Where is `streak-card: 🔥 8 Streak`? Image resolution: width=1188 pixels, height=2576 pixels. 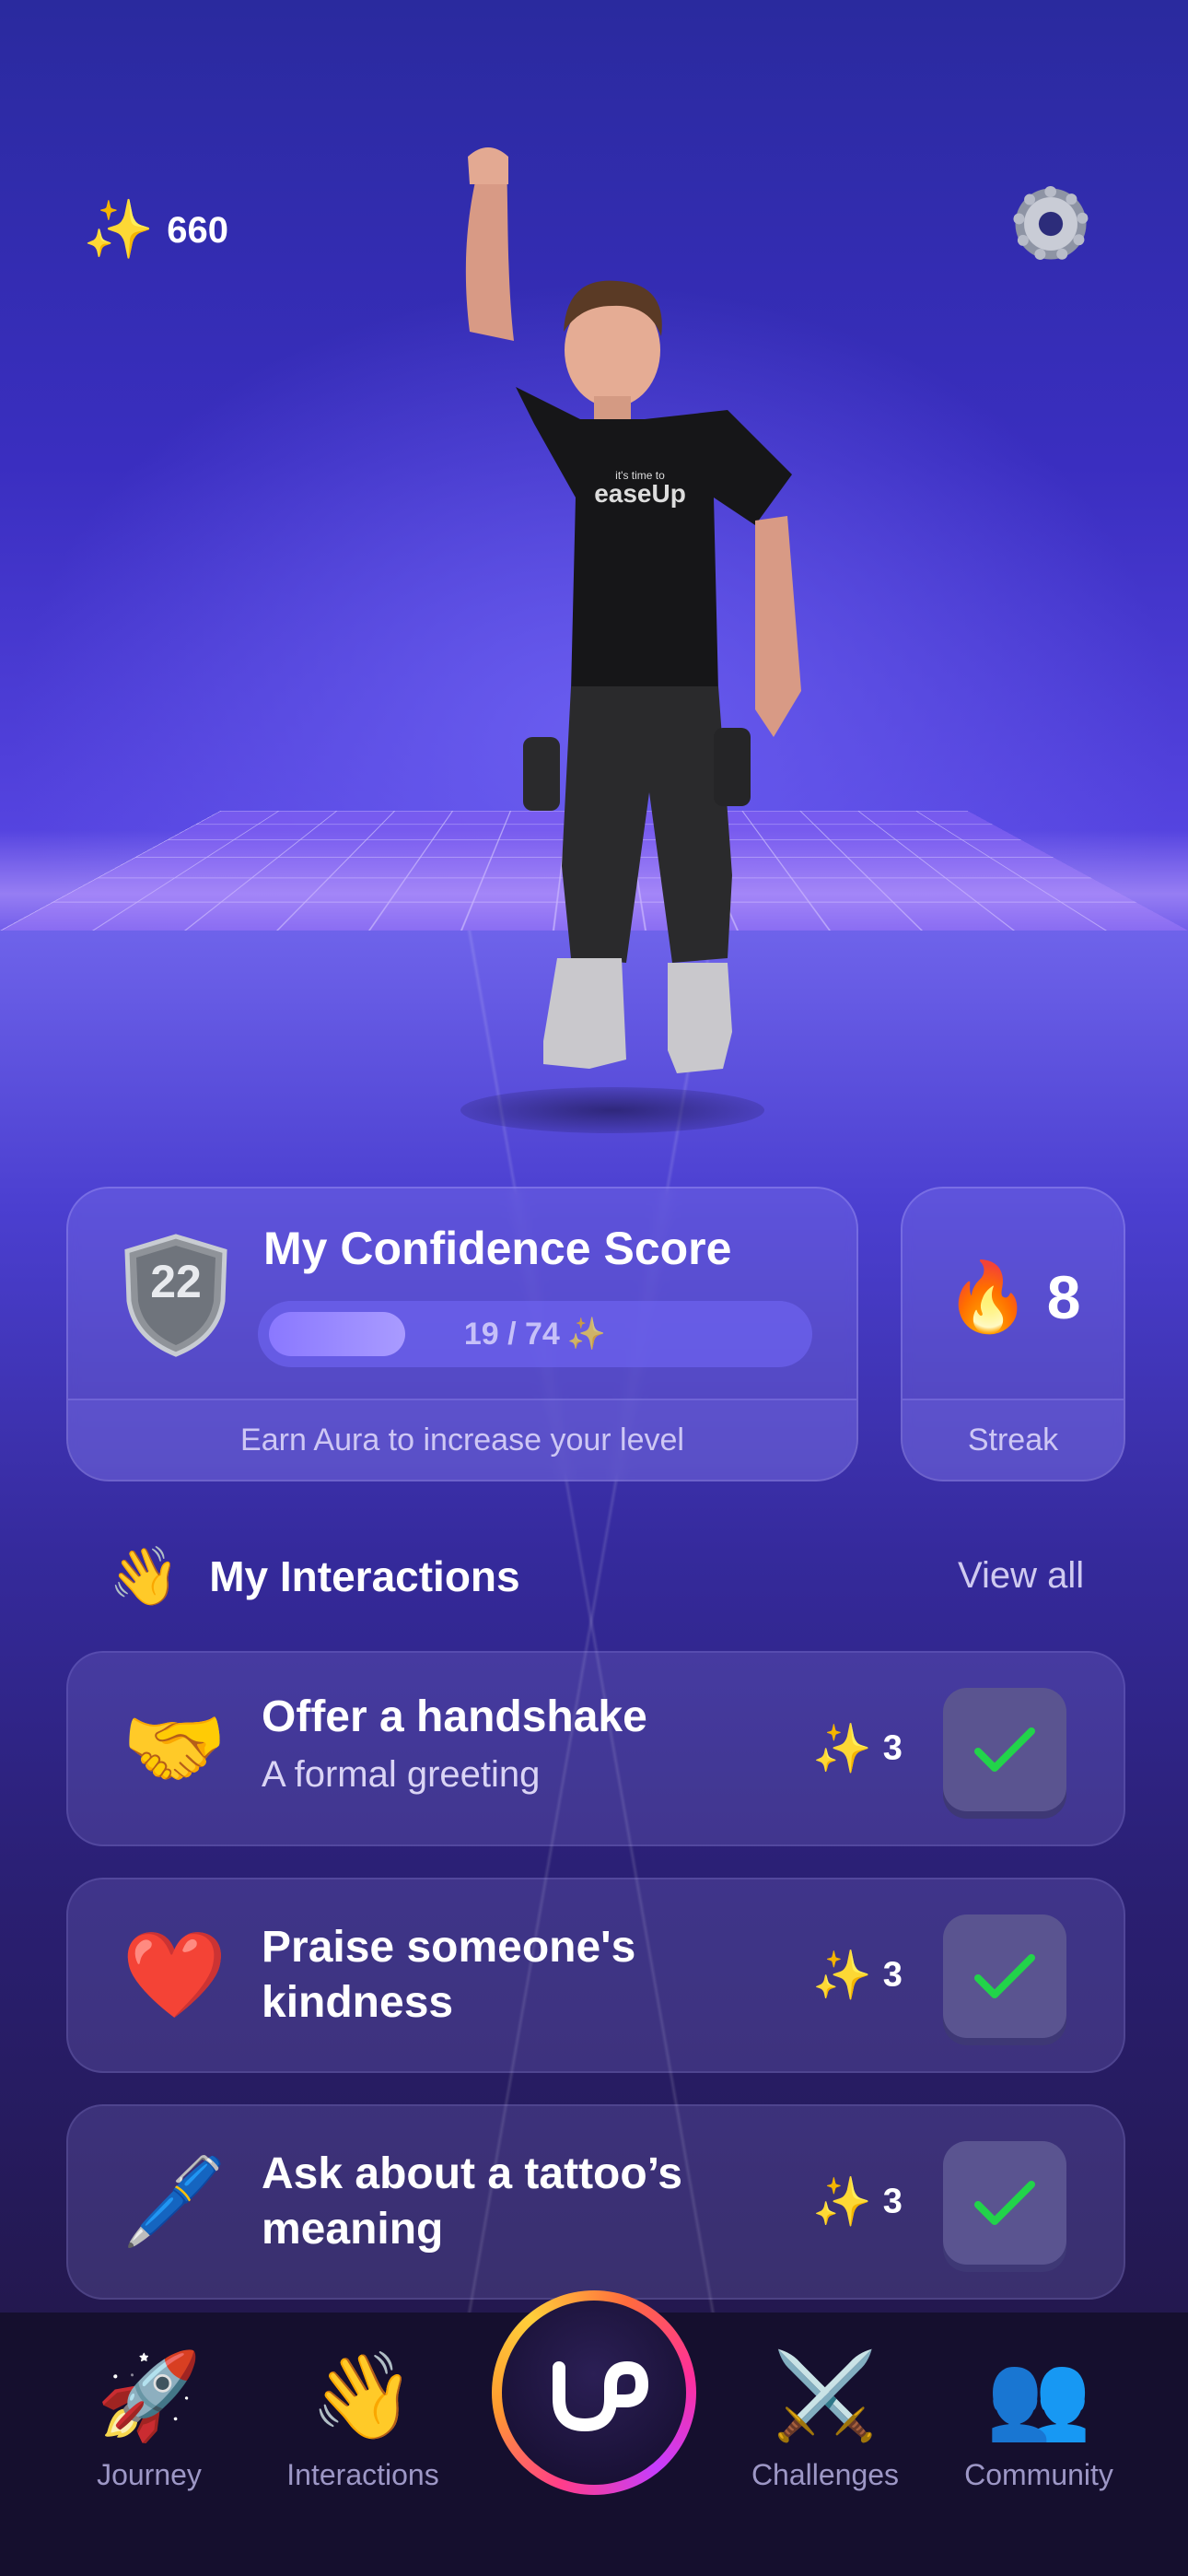 streak-card: 🔥 8 Streak is located at coordinates (1013, 1334).